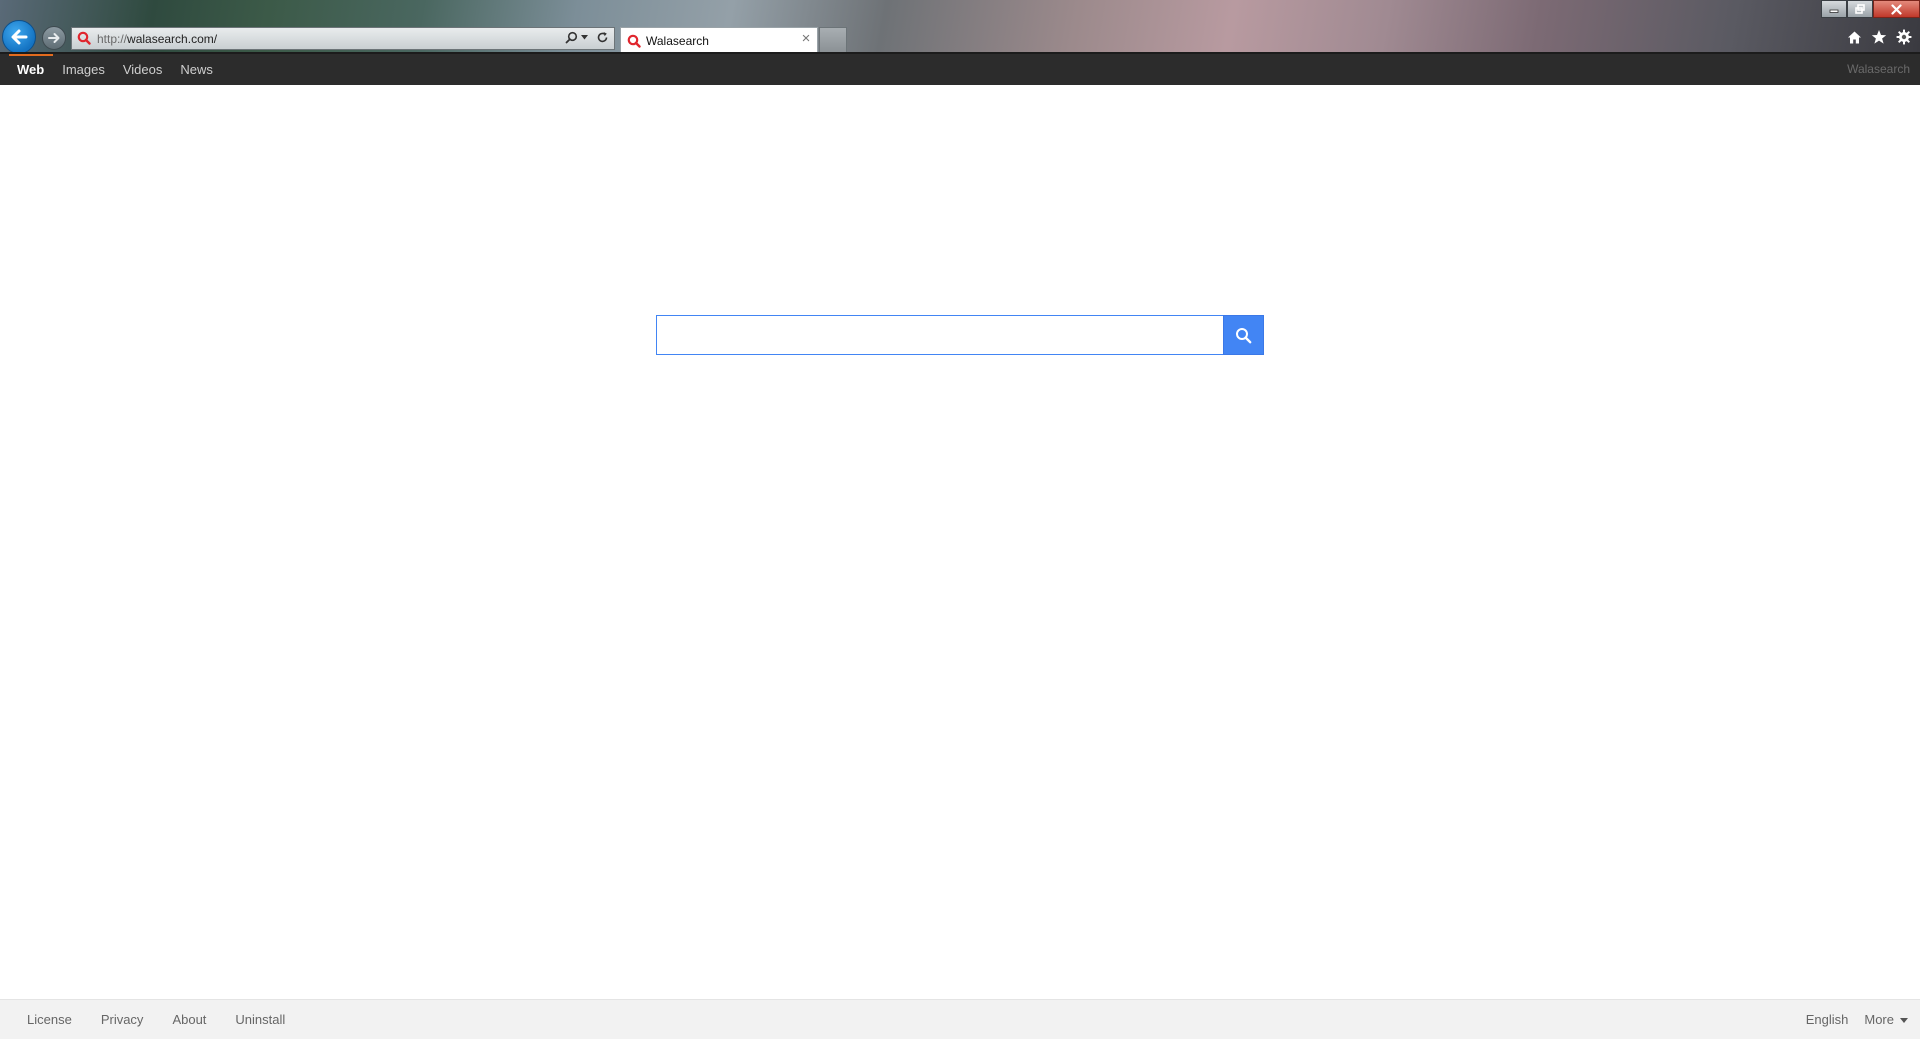 This screenshot has height=1040, width=1920. What do you see at coordinates (260, 1020) in the screenshot?
I see `footer-link-uninstall: Uninstall` at bounding box center [260, 1020].